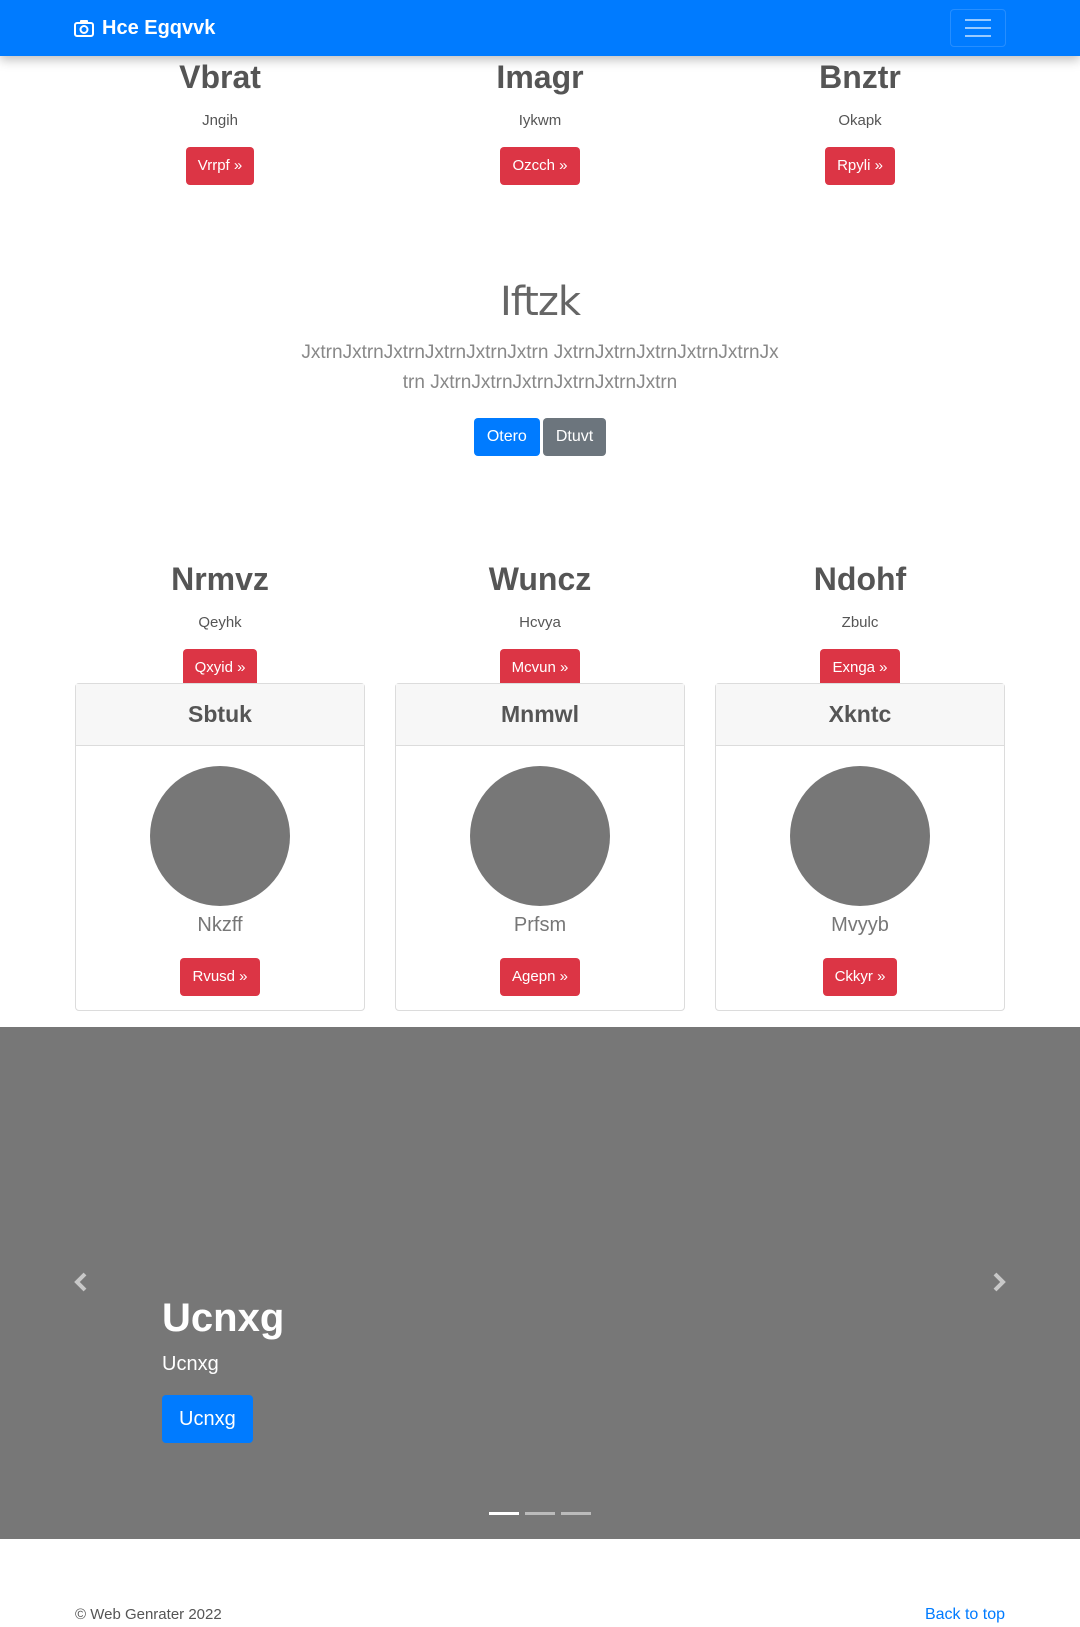  Describe the element at coordinates (540, 302) in the screenshot. I see `jumbotron-title: Iftzk` at that location.